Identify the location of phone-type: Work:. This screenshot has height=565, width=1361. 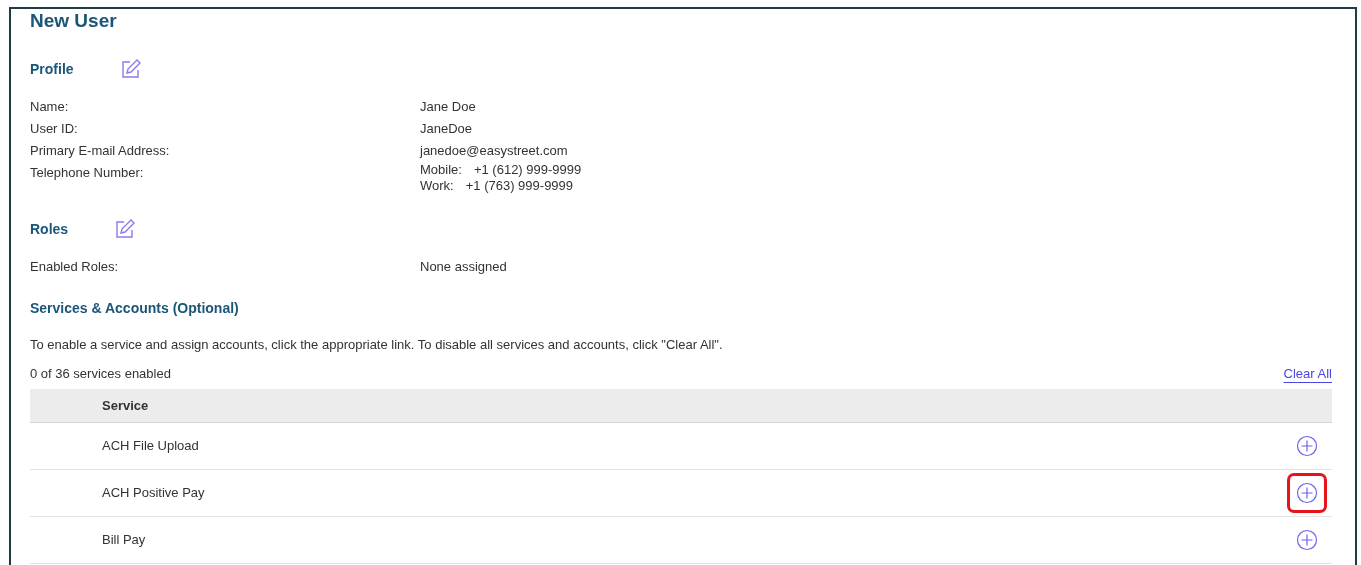
(437, 186).